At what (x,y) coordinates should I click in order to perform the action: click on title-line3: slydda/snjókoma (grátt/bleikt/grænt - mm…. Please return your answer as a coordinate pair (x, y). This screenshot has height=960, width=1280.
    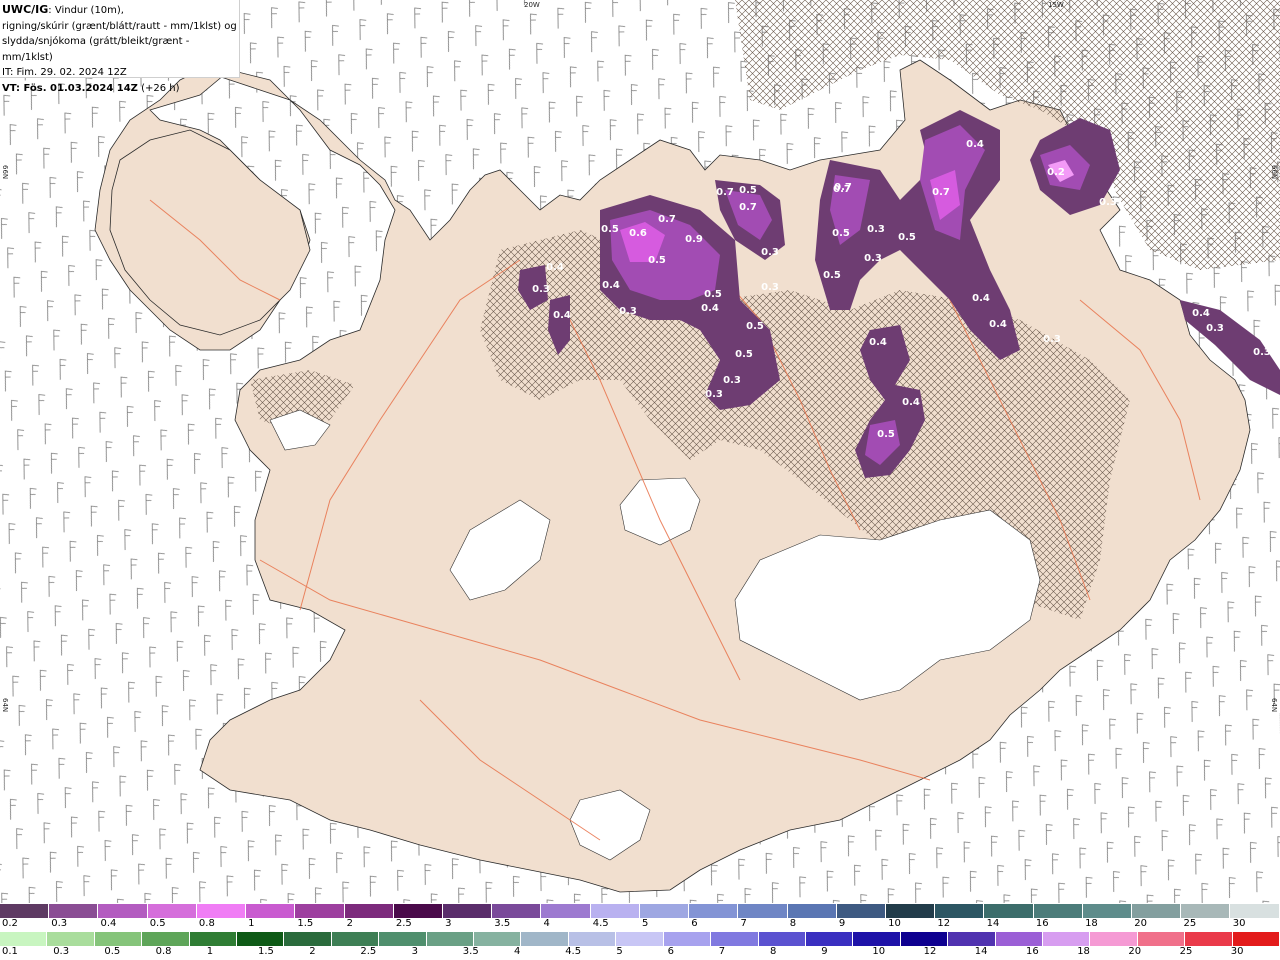
    Looking at the image, I should click on (96, 49).